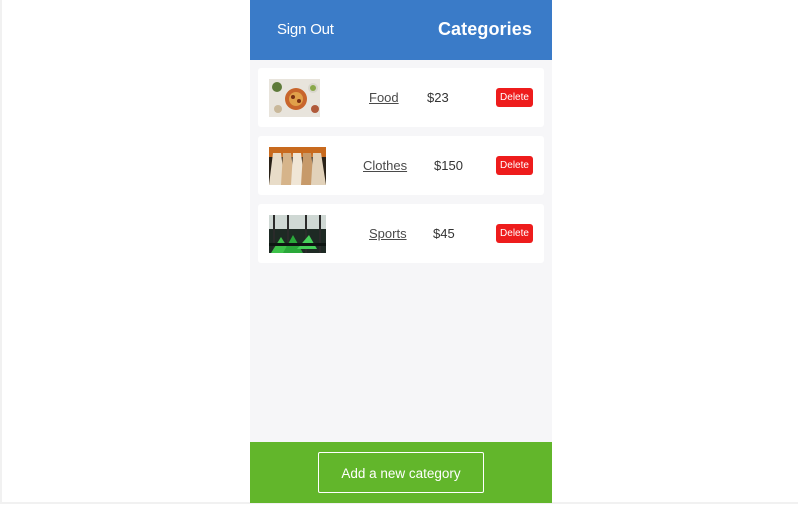 The width and height of the screenshot is (800, 506). I want to click on app-header: Sign Out Categories, so click(401, 30).